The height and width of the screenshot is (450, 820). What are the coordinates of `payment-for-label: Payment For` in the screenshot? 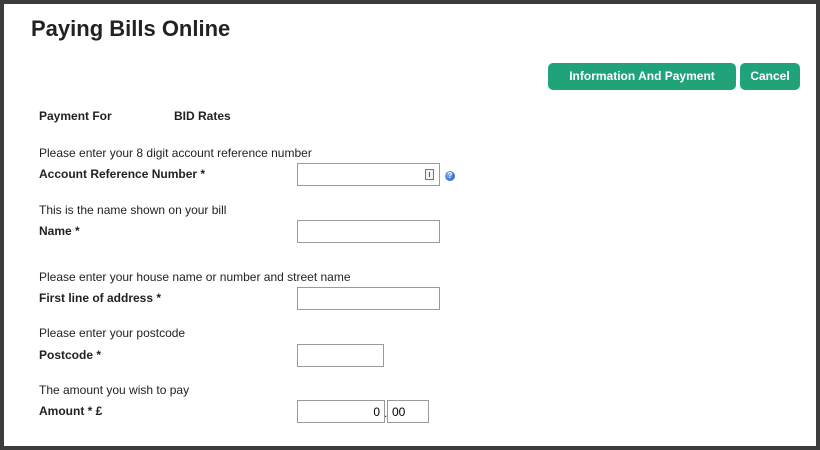 It's located at (75, 116).